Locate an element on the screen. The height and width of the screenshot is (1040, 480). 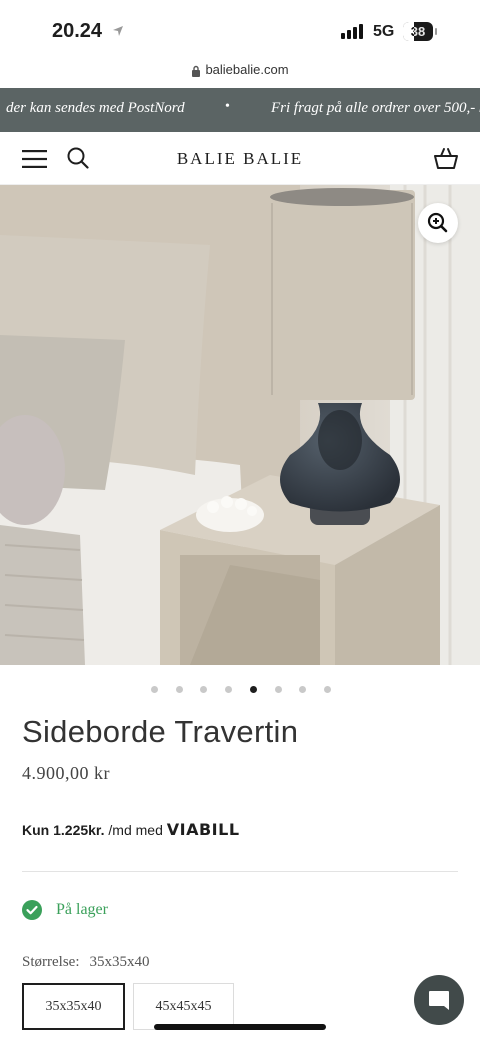
battery-level: 38 is located at coordinates (418, 31).